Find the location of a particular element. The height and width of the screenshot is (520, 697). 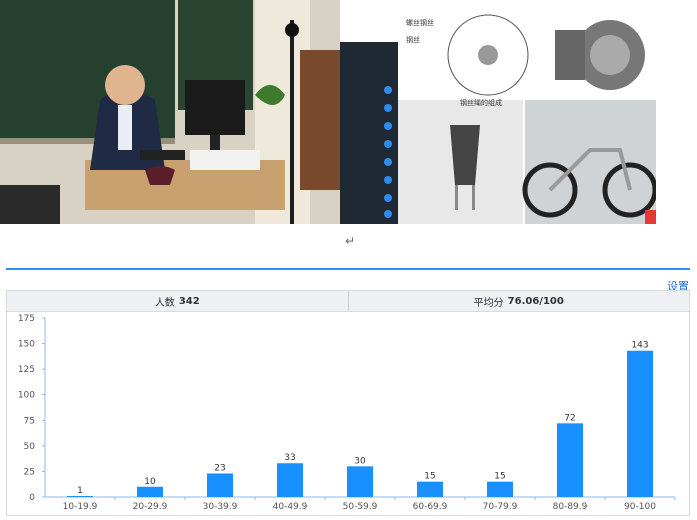

avg-label: 平均分 is located at coordinates (488, 303).